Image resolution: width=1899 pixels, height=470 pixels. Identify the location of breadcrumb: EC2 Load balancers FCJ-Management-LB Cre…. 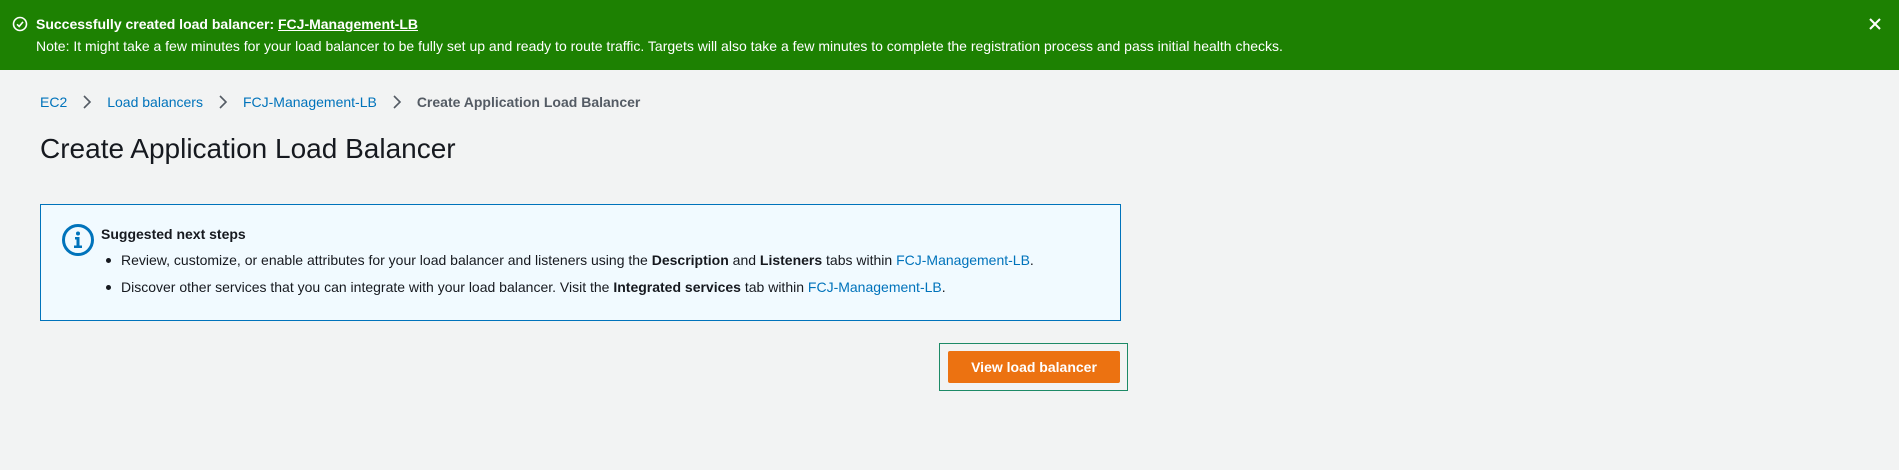
(340, 102).